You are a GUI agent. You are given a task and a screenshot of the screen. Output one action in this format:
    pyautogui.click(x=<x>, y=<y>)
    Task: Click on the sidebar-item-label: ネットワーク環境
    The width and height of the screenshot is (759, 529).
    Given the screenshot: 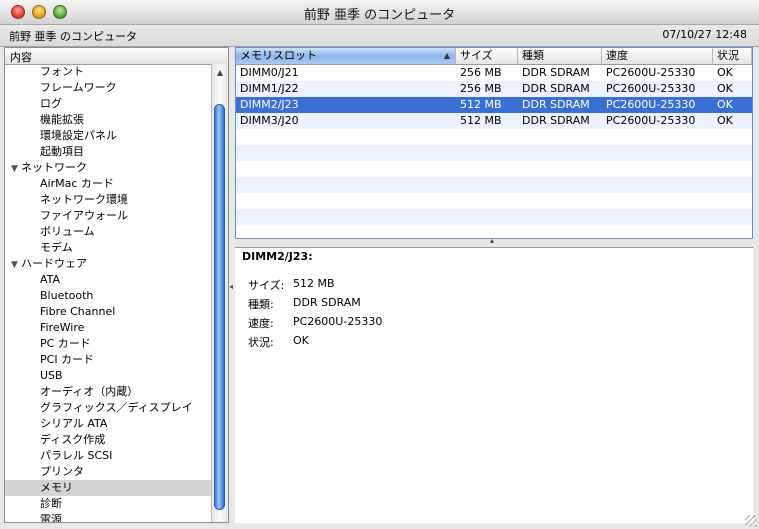 What is the action you would take?
    pyautogui.click(x=84, y=199)
    